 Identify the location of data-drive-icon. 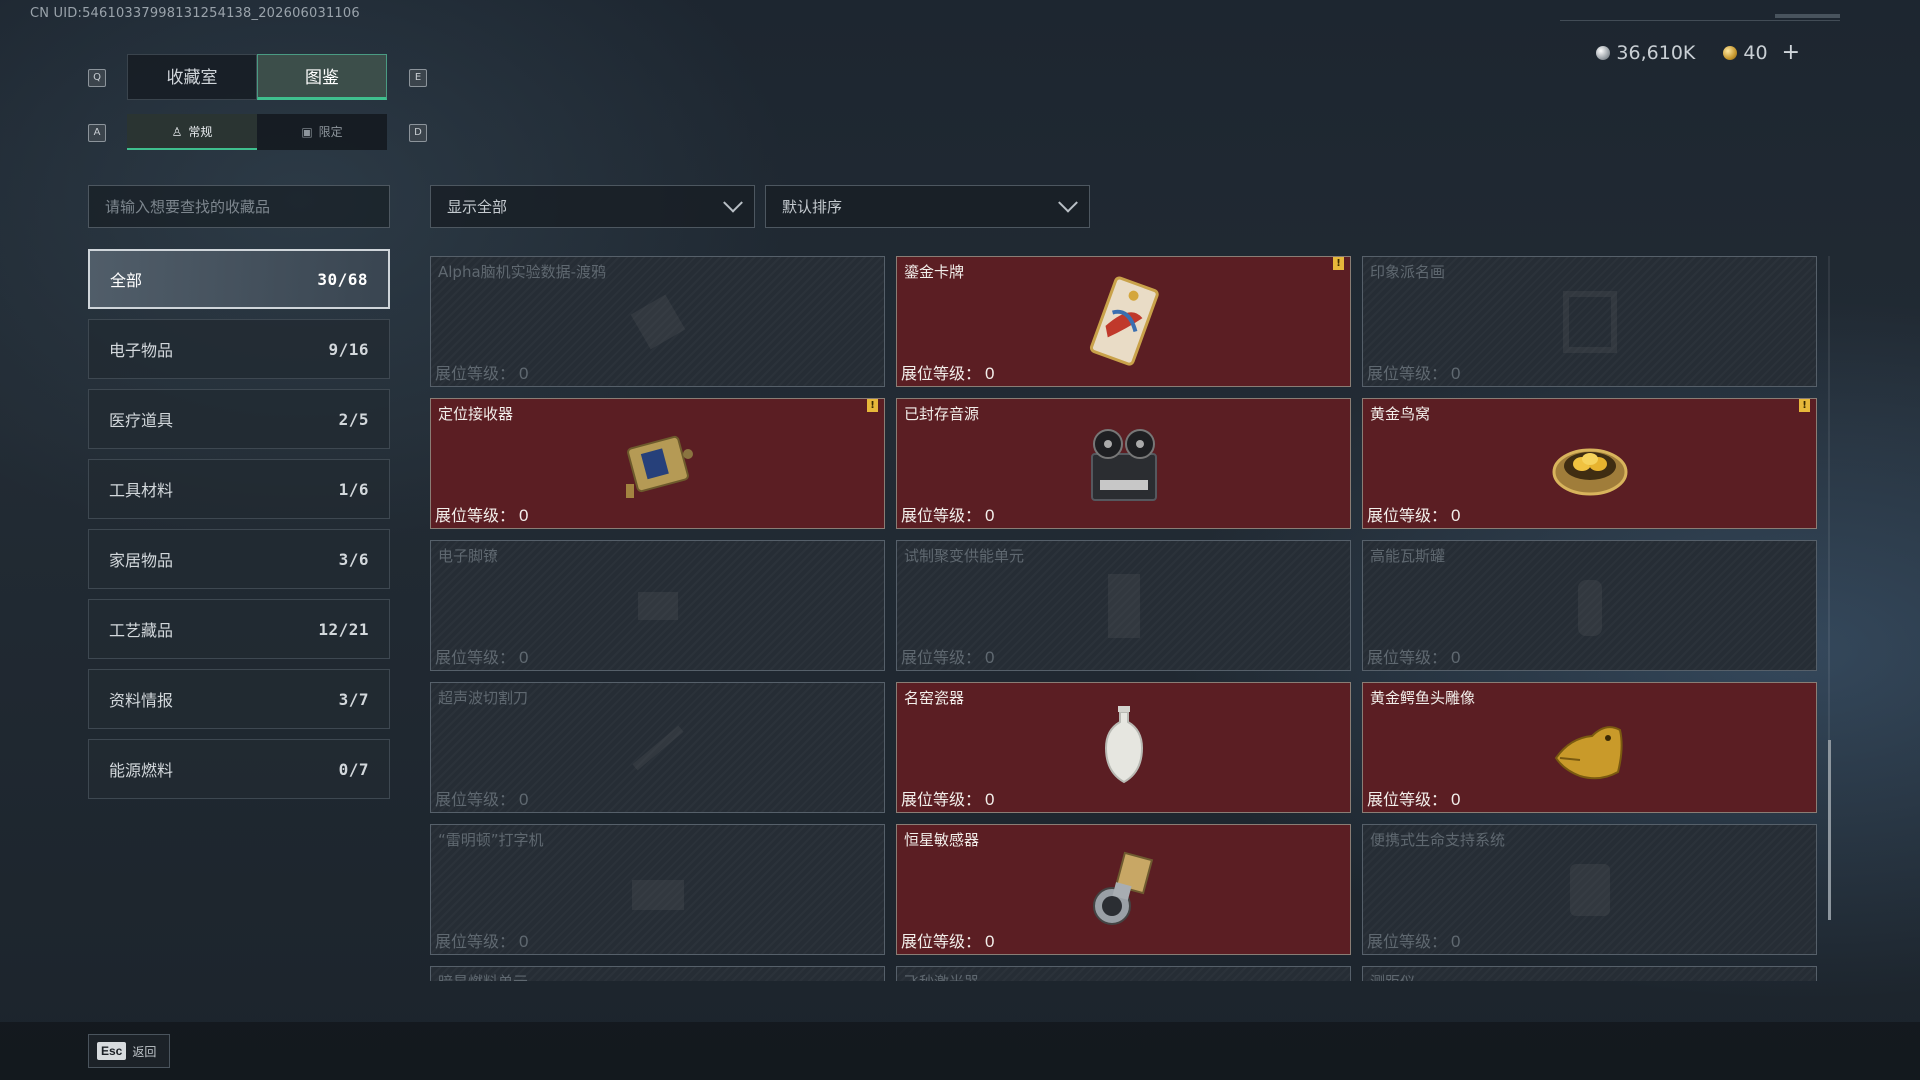
(657, 321).